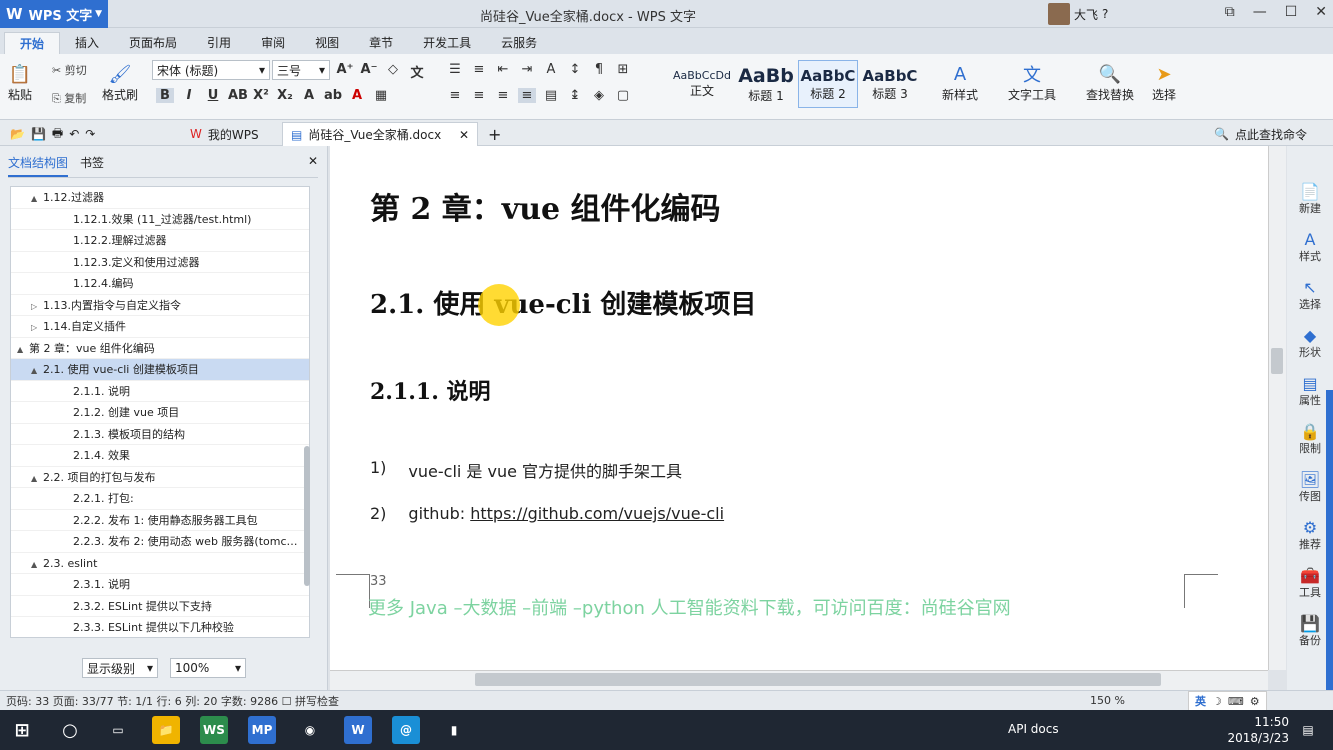 This screenshot has height=750, width=1333. What do you see at coordinates (70, 730) in the screenshot?
I see `cortana-icon: ○` at bounding box center [70, 730].